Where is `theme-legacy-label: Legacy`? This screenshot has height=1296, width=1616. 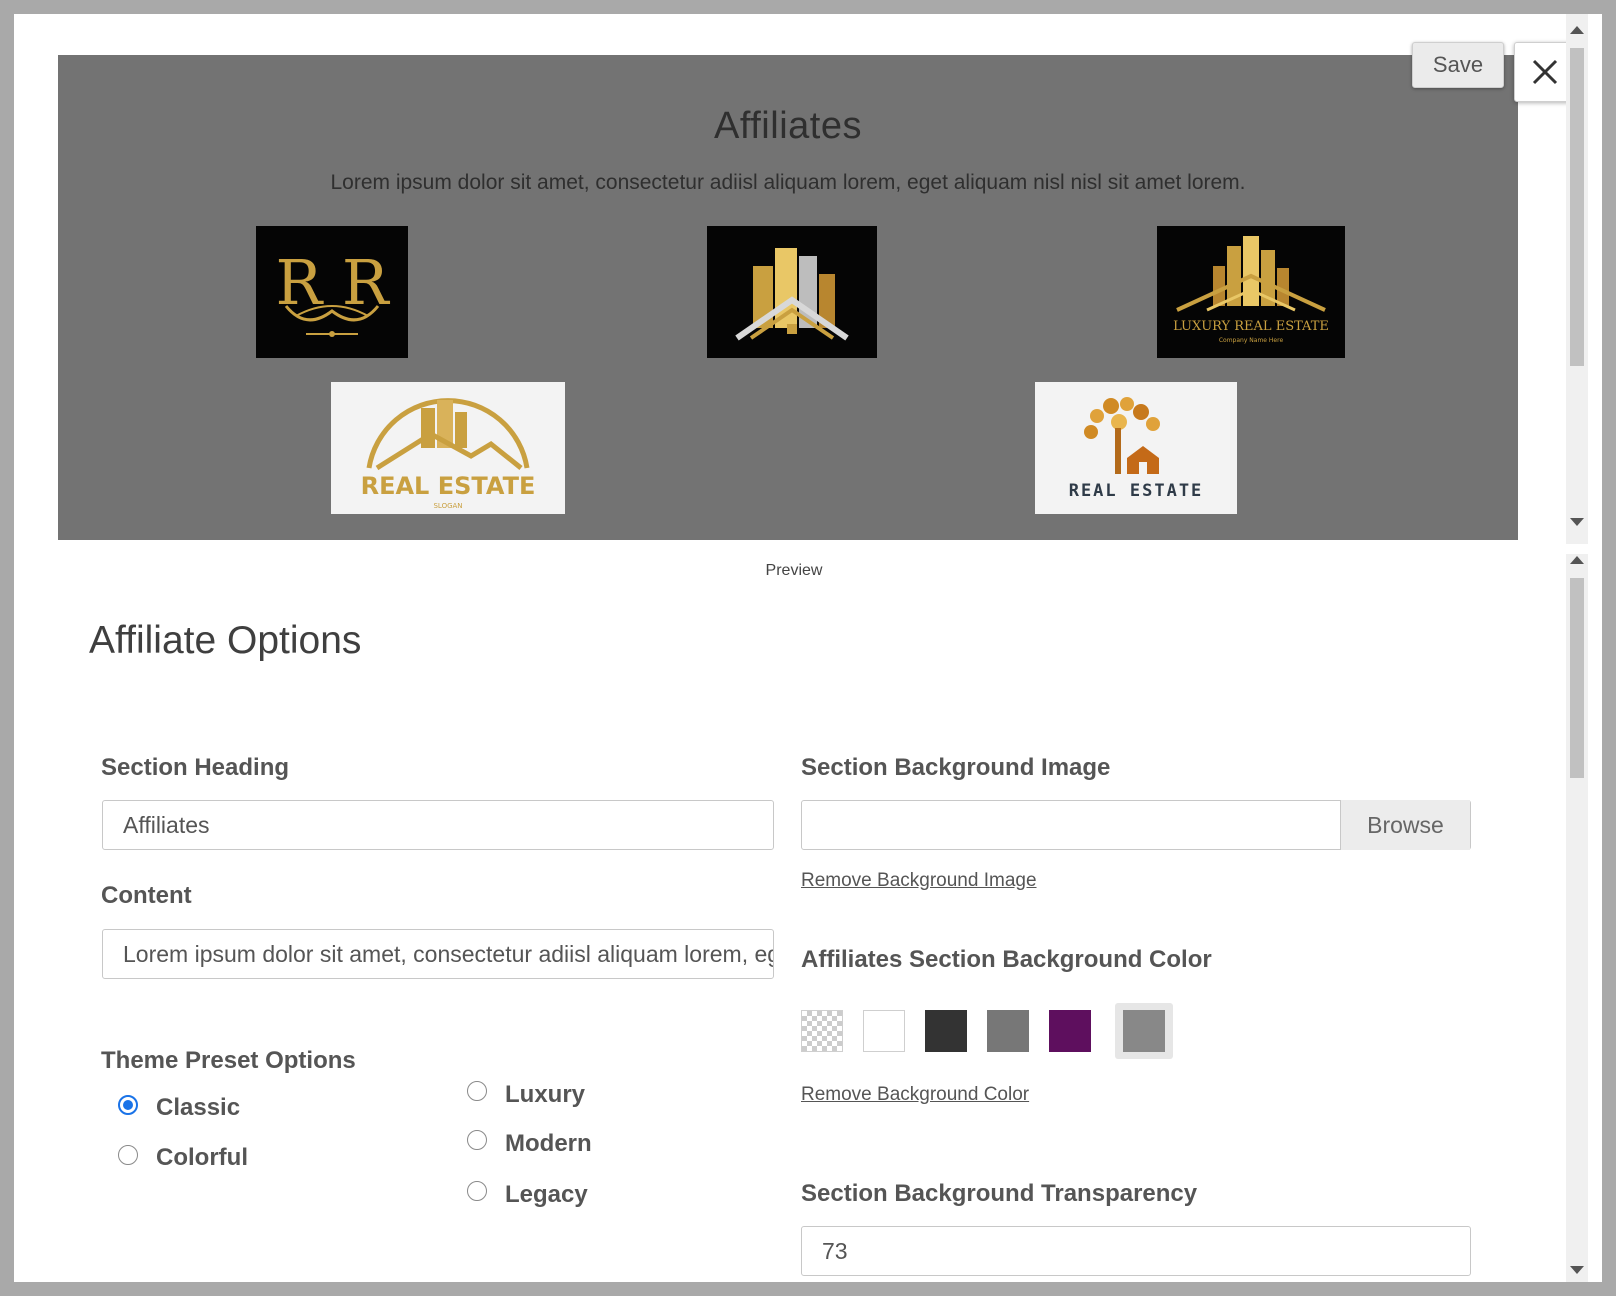 theme-legacy-label: Legacy is located at coordinates (546, 1195).